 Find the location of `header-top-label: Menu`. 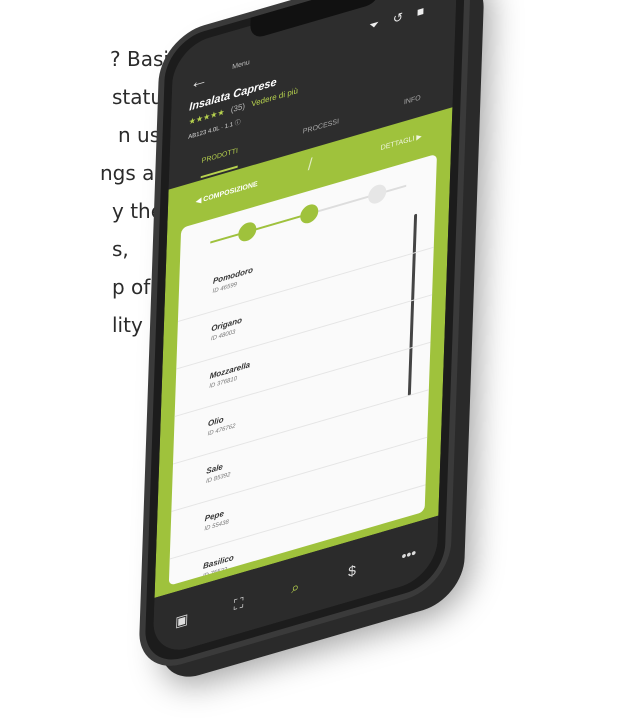

header-top-label: Menu is located at coordinates (241, 65).